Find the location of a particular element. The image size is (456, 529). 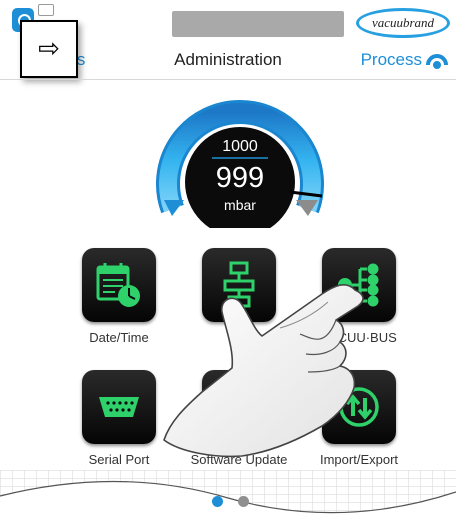

brand-logo: vacuubrand is located at coordinates (403, 23).